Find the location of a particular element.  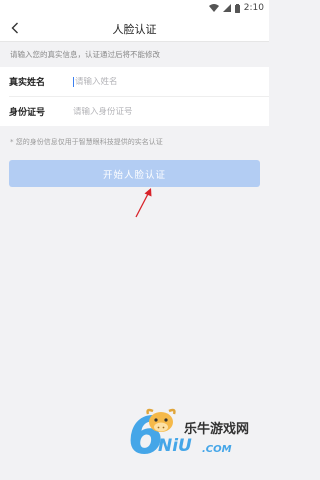

annotation-arrow-icon is located at coordinates (143, 203).